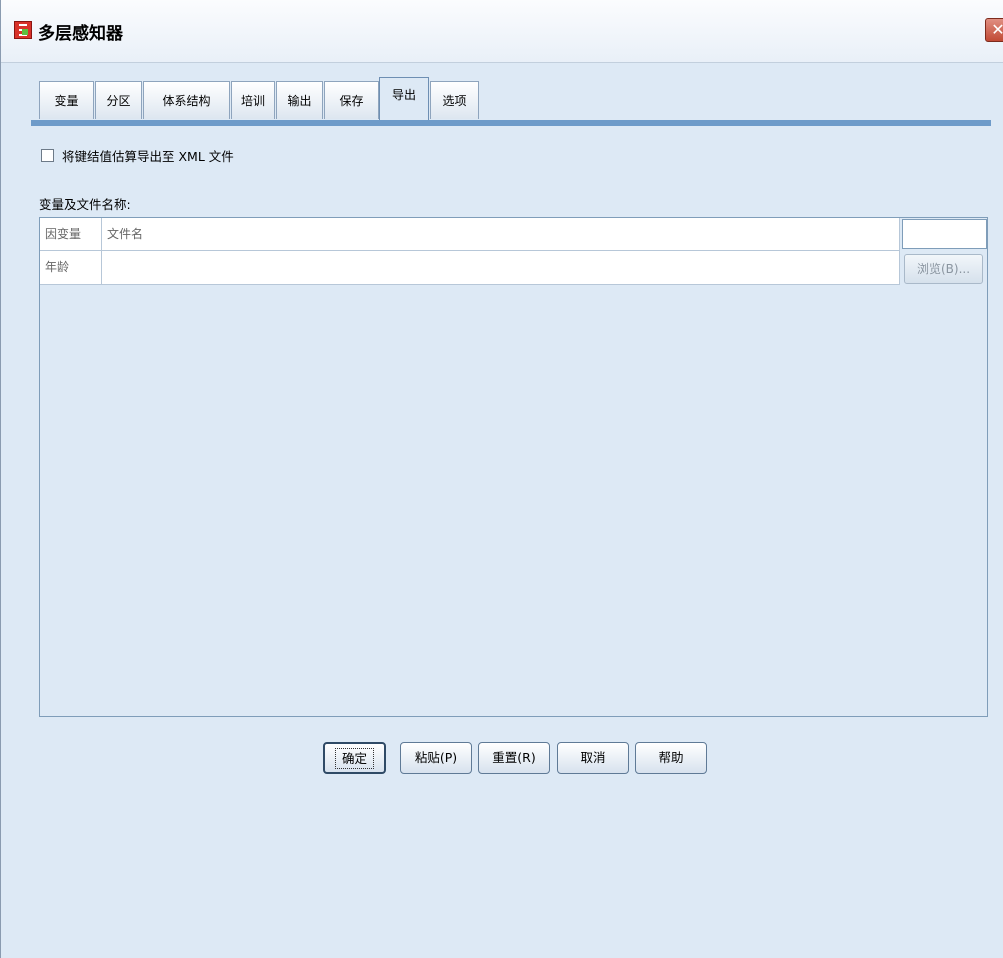 The image size is (1003, 958). Describe the element at coordinates (71, 234) in the screenshot. I see `column-header-dependent-variable: 因变量` at that location.